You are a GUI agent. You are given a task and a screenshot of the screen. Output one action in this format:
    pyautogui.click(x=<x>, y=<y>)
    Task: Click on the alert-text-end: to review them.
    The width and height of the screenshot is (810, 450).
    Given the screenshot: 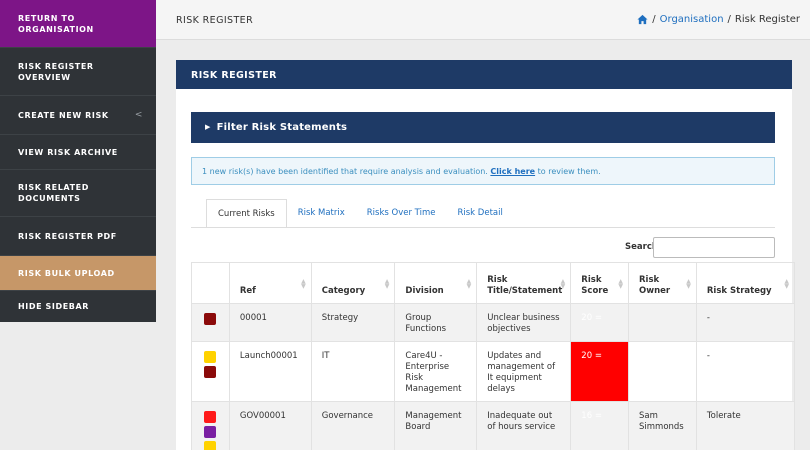 What is the action you would take?
    pyautogui.click(x=568, y=171)
    